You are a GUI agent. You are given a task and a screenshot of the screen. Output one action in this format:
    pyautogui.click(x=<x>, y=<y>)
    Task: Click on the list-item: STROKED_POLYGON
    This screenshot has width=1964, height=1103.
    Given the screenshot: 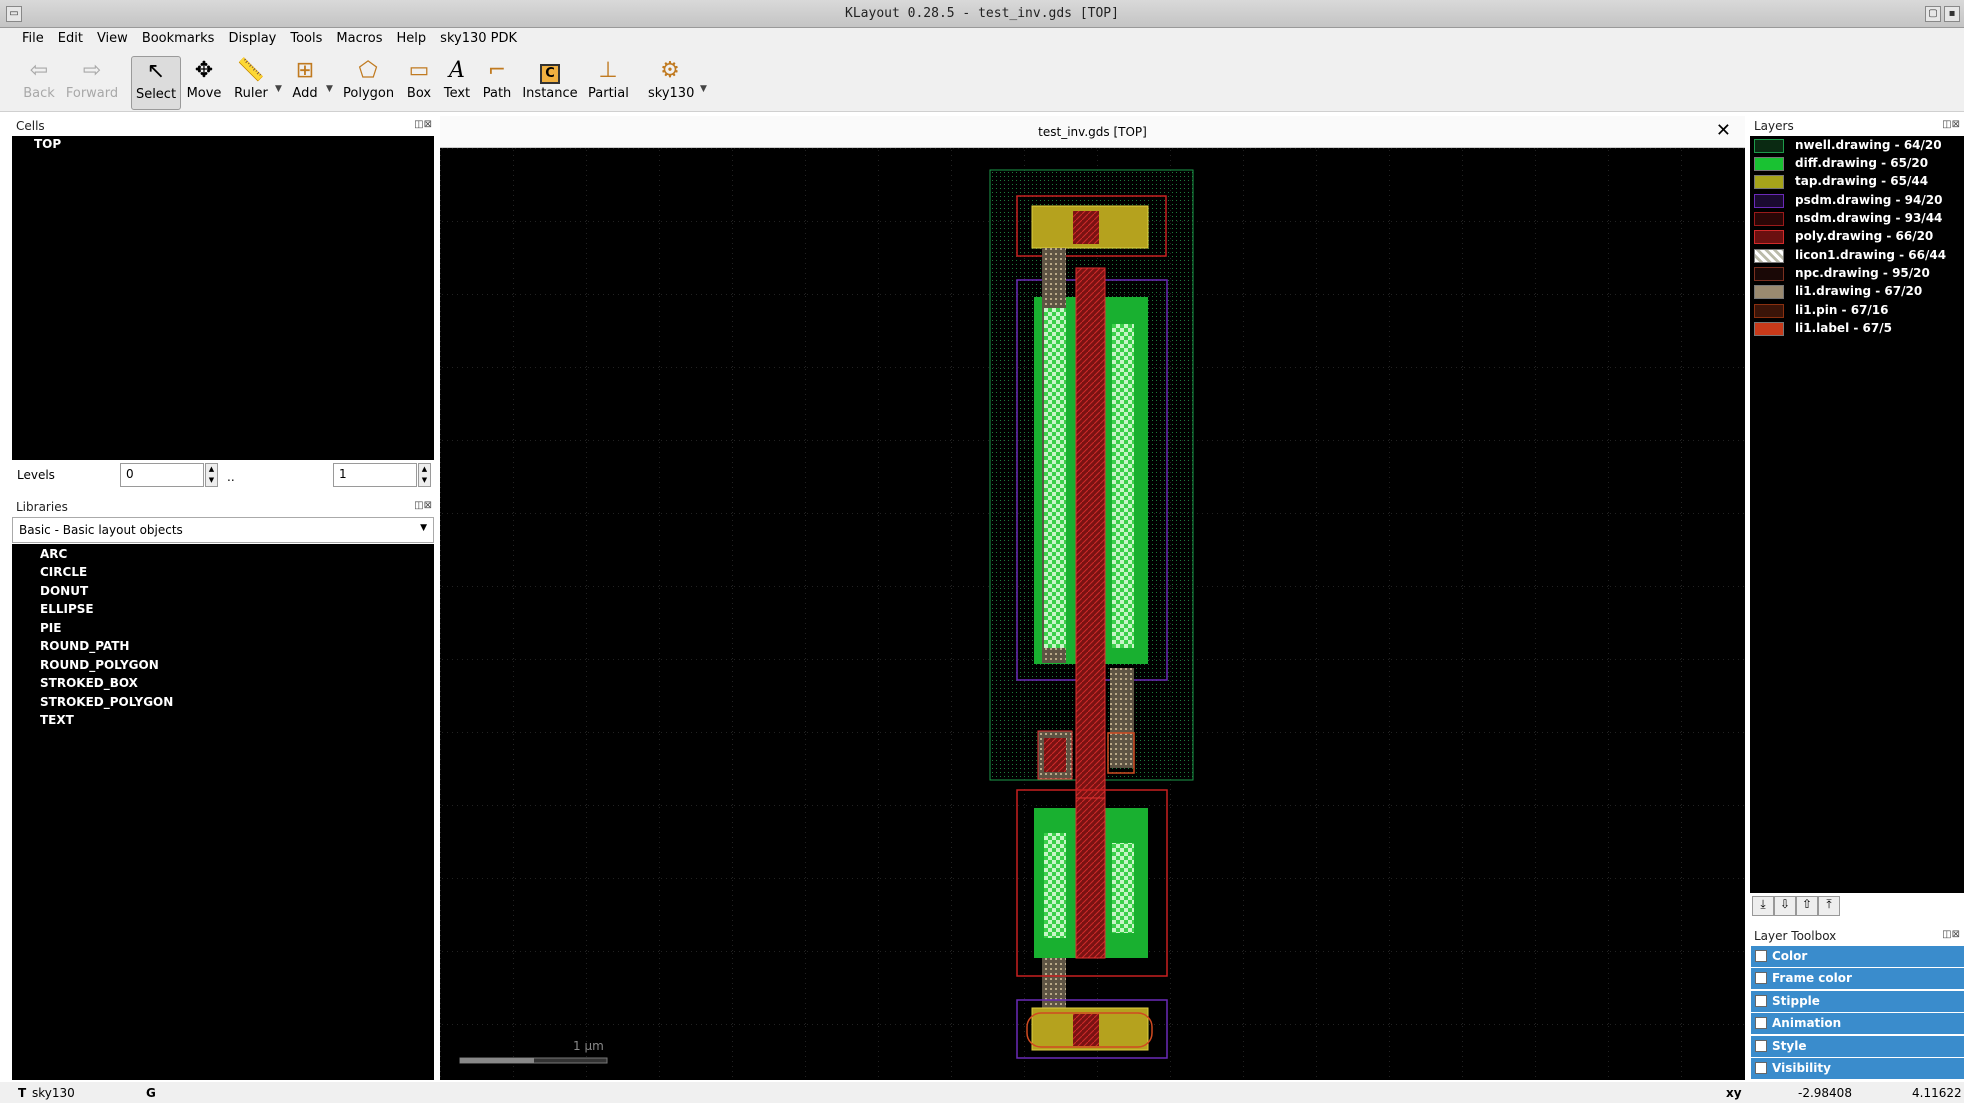 What is the action you would take?
    pyautogui.click(x=106, y=702)
    